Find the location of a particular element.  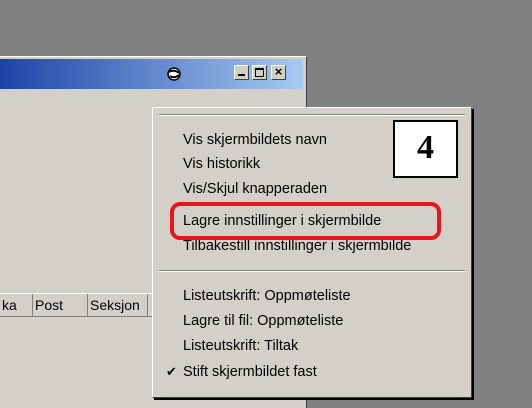

maximize-button is located at coordinates (259, 72).